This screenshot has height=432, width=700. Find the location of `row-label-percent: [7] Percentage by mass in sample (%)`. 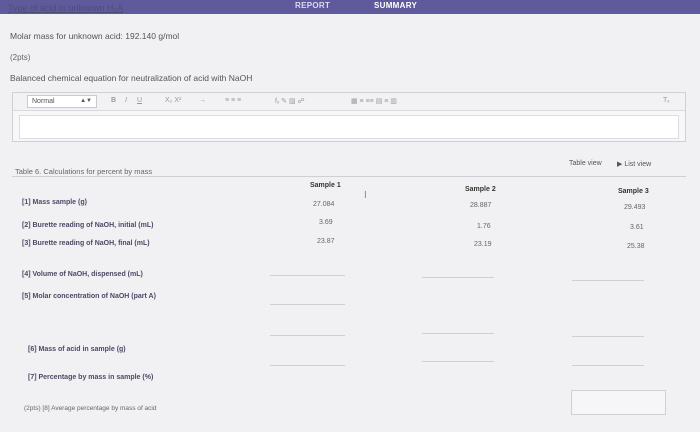

row-label-percent: [7] Percentage by mass in sample (%) is located at coordinates (91, 377).